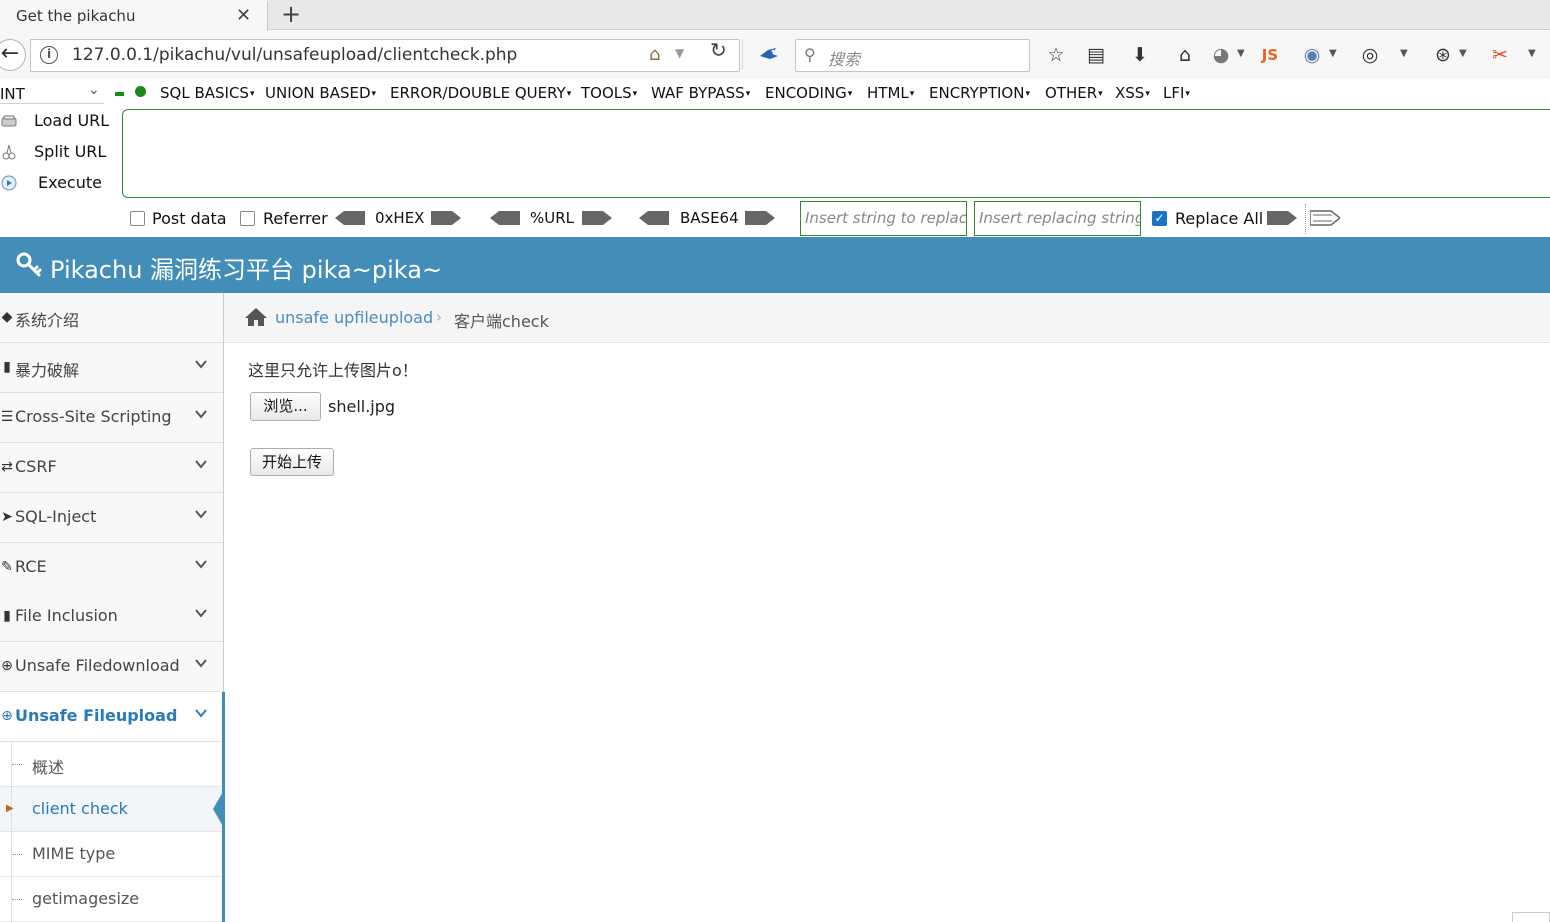 The height and width of the screenshot is (922, 1550). What do you see at coordinates (1270, 55) in the screenshot?
I see `js-icon: JS` at bounding box center [1270, 55].